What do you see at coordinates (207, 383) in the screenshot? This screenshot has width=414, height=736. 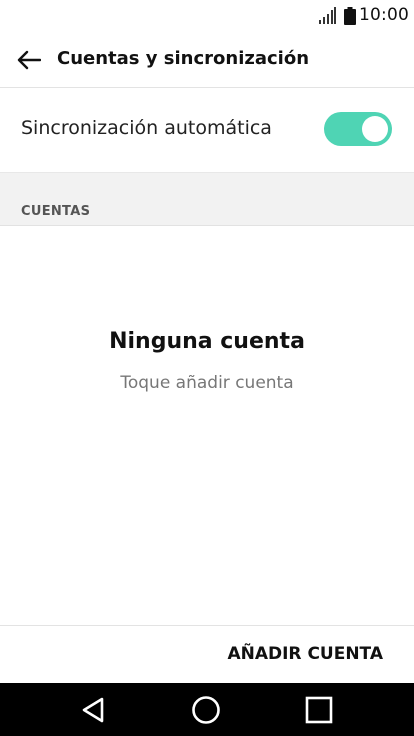 I see `empty-state-hint: Toque añadir cuenta` at bounding box center [207, 383].